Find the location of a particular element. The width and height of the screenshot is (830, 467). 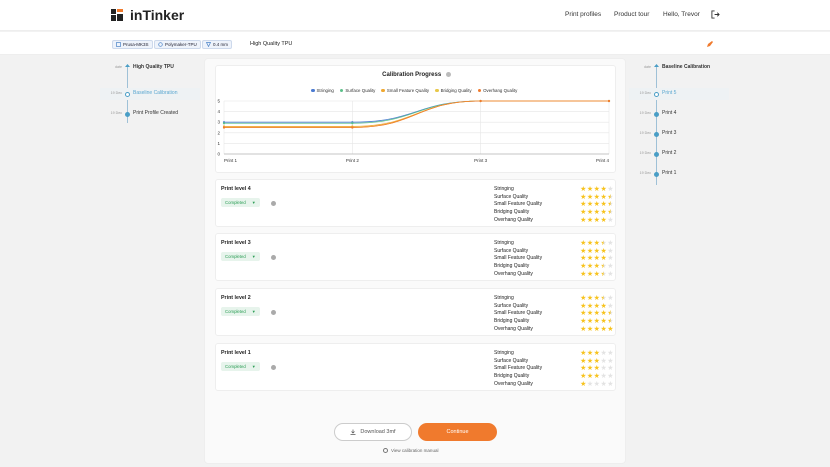

metric-label: Small Feature Quality is located at coordinates (518, 368).